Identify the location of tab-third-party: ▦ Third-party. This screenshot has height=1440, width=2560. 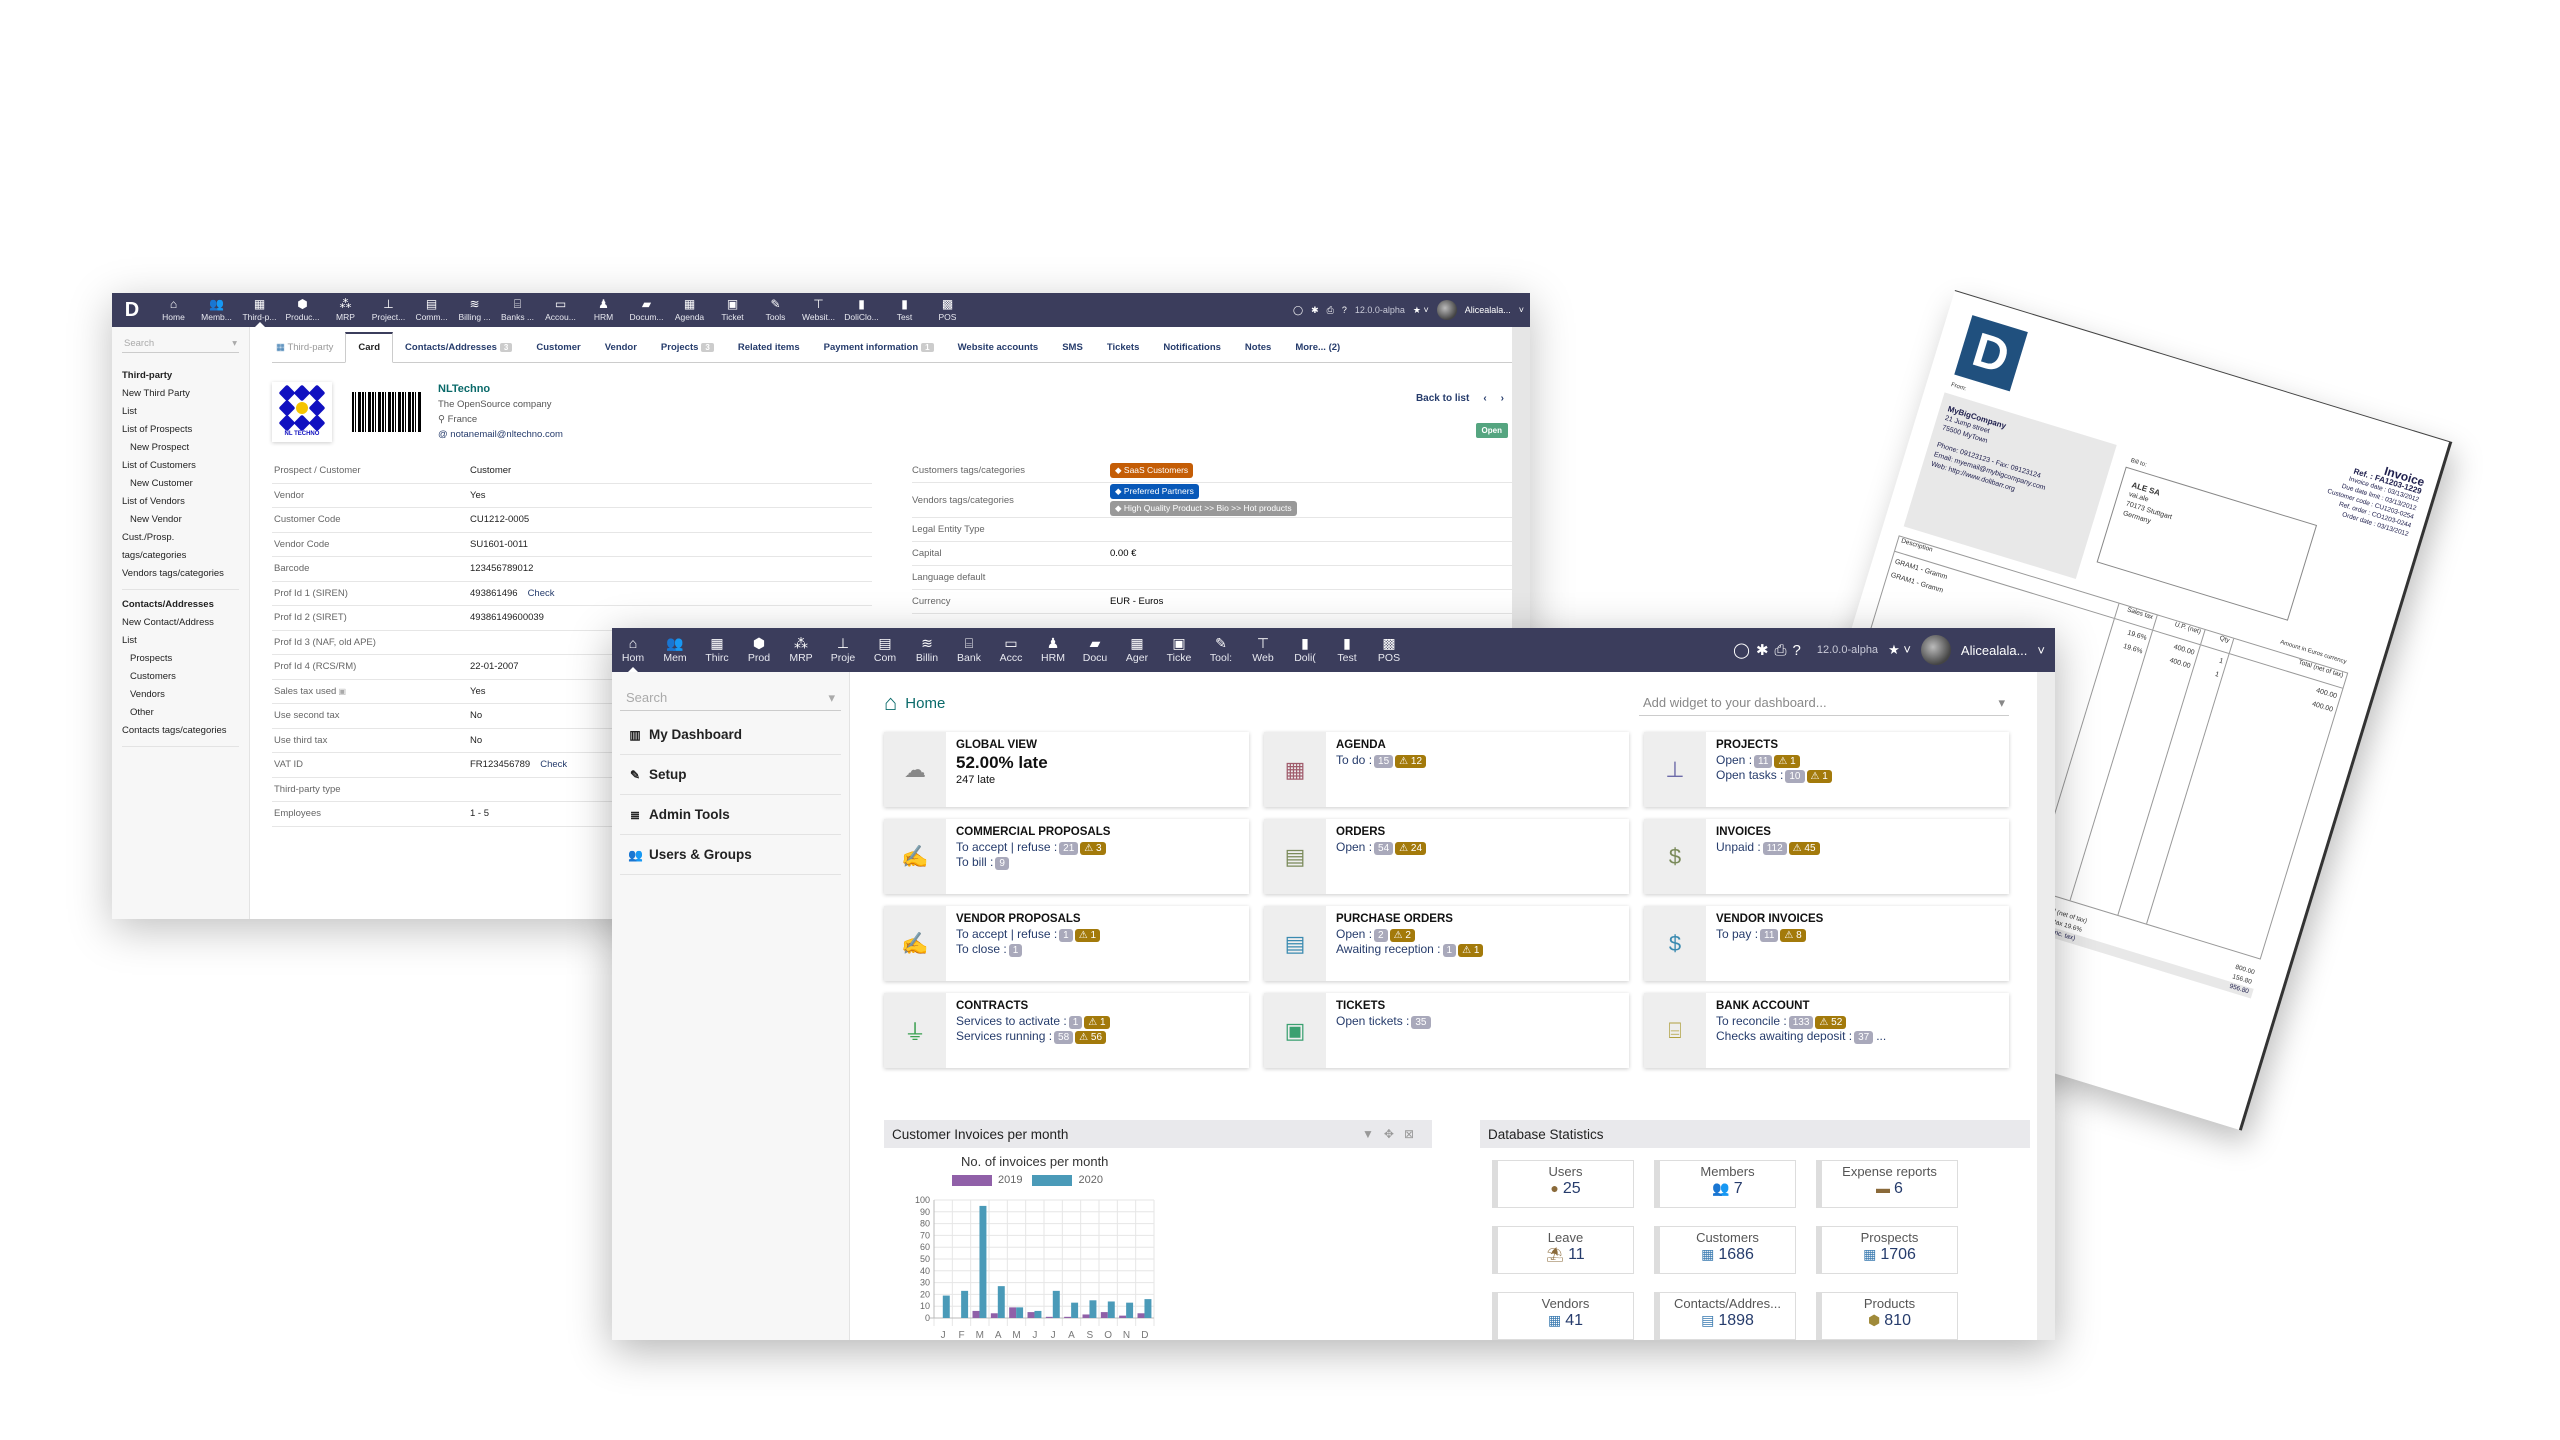
(308, 352).